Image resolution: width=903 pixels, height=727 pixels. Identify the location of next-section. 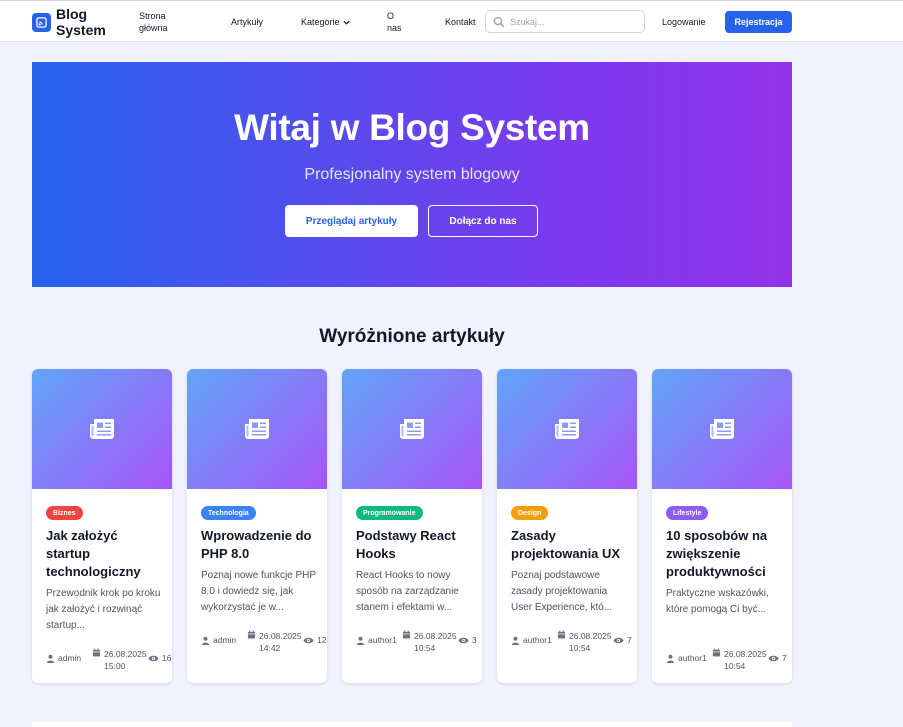
(412, 724).